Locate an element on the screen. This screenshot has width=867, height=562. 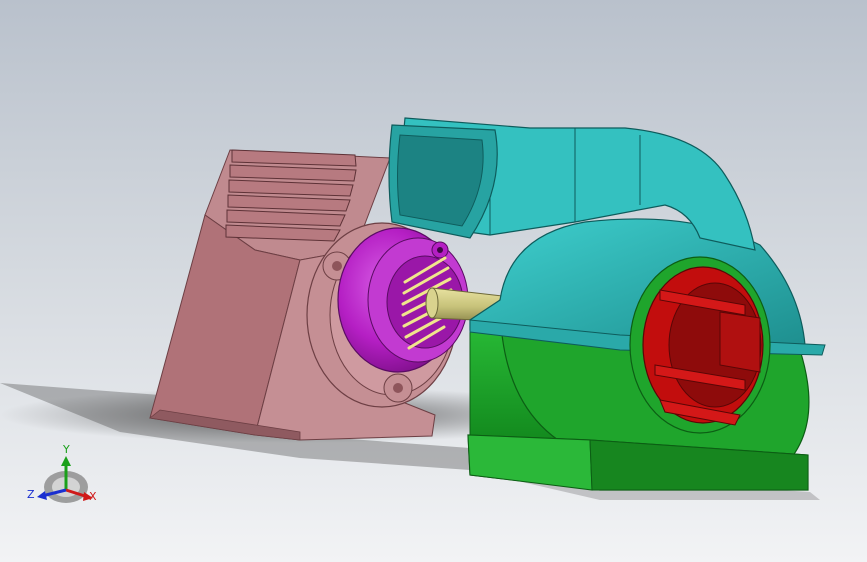
reference-triad: Y Z X is located at coordinates (62, 473).